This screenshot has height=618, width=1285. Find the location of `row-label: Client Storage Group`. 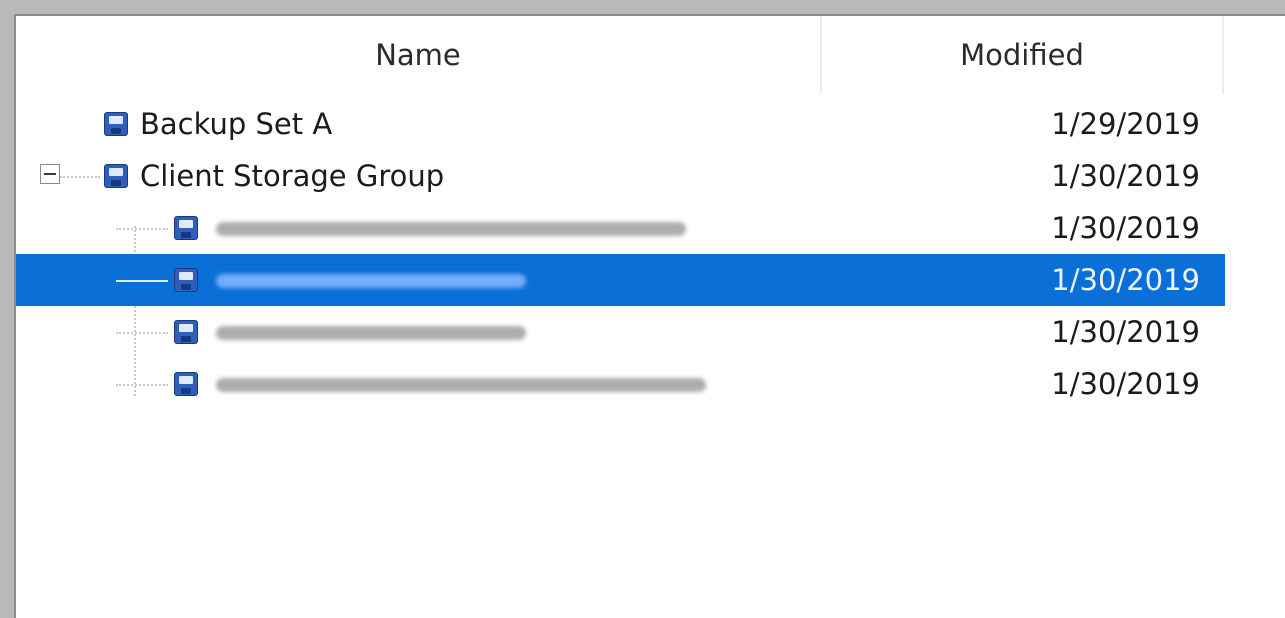

row-label: Client Storage Group is located at coordinates (292, 176).